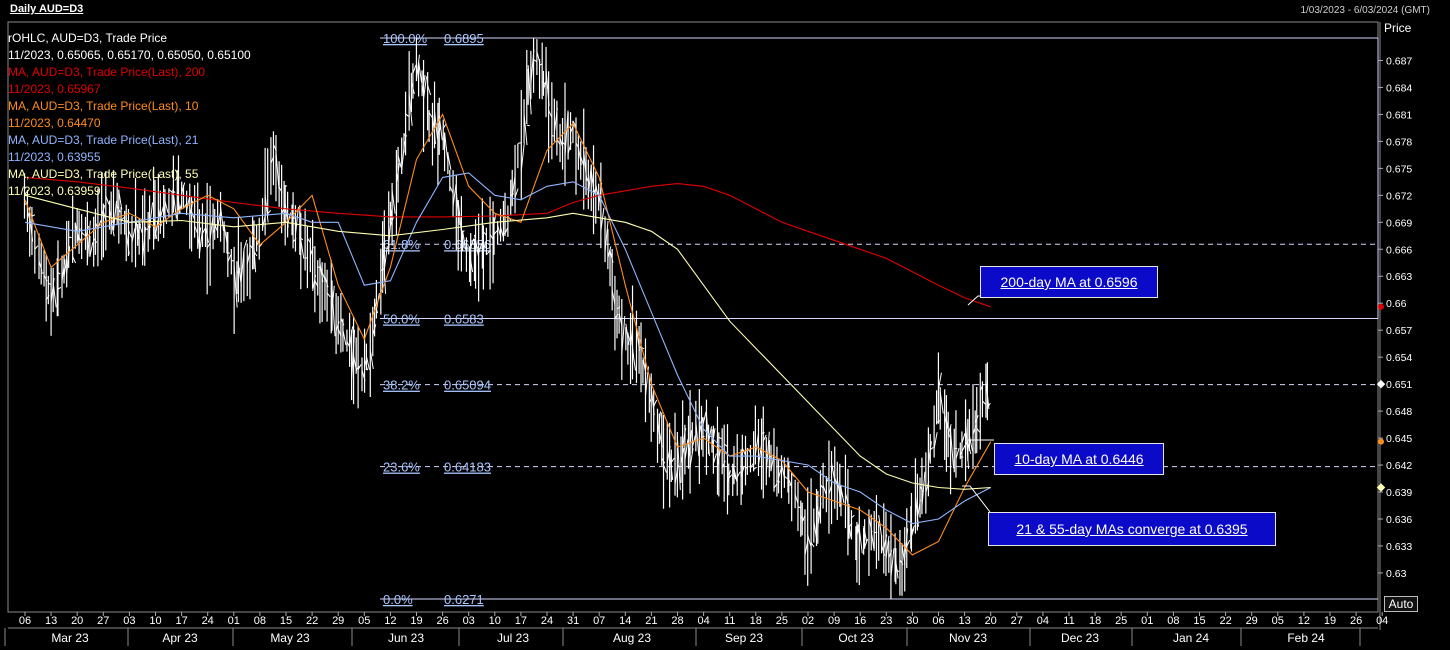 This screenshot has width=1450, height=650. Describe the element at coordinates (1399, 439) in the screenshot. I see `y-tick-label: 0.645` at that location.